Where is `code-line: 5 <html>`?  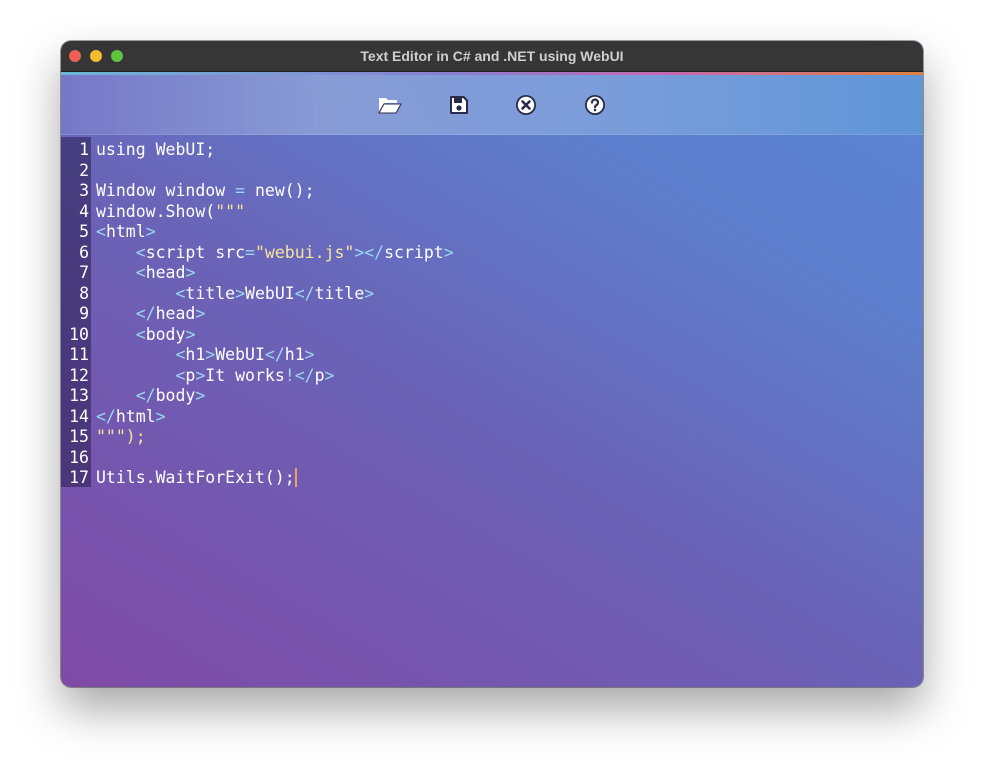 code-line: 5 <html> is located at coordinates (108, 232).